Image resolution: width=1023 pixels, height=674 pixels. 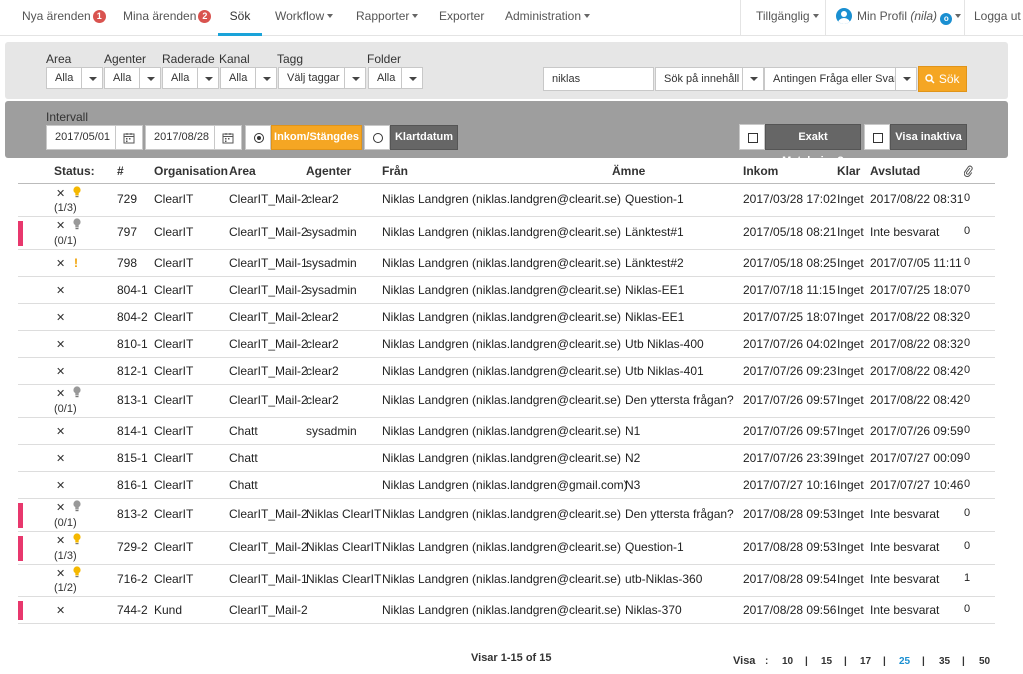 I want to click on visa-inaktiva-checkbox, so click(x=877, y=137).